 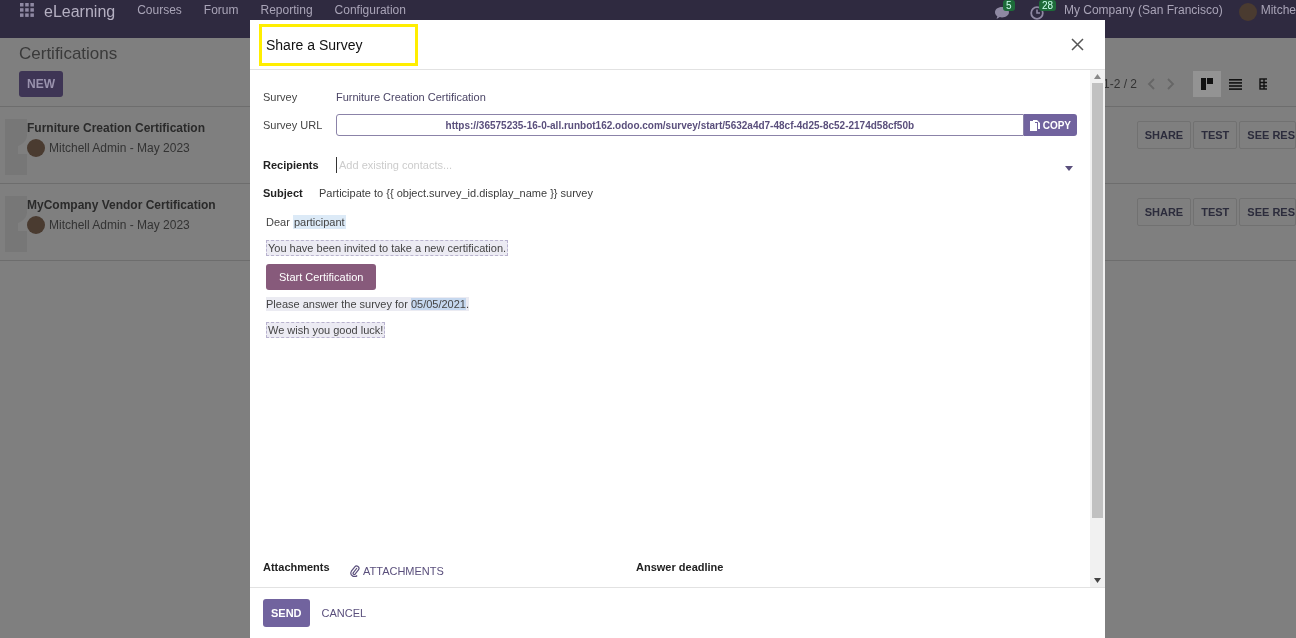 What do you see at coordinates (68, 54) in the screenshot?
I see `page-title: Certifications` at bounding box center [68, 54].